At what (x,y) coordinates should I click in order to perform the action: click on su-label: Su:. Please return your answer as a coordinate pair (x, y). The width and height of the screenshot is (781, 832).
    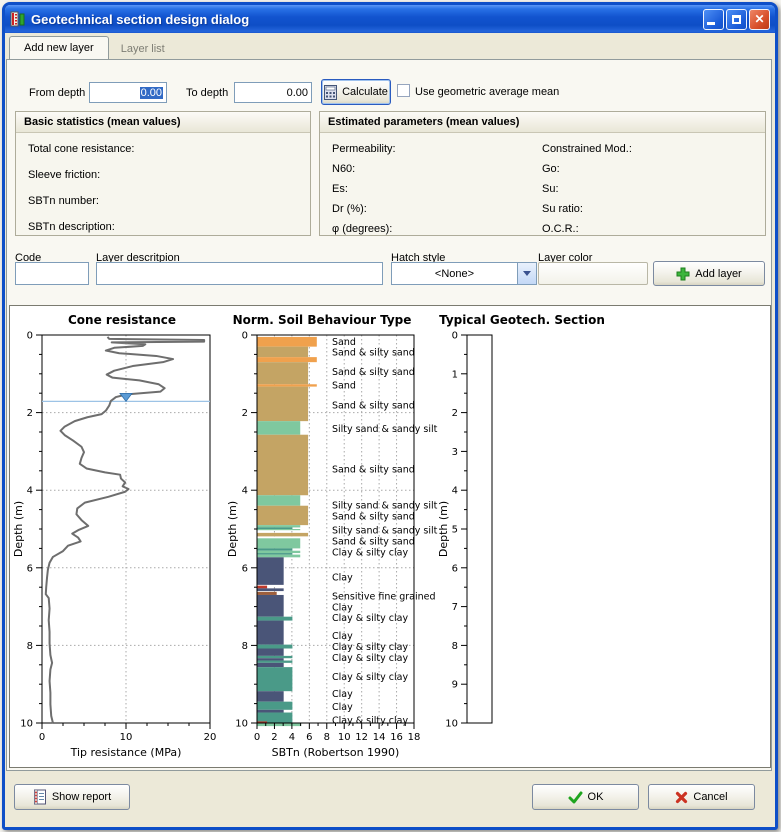
    Looking at the image, I should click on (550, 189).